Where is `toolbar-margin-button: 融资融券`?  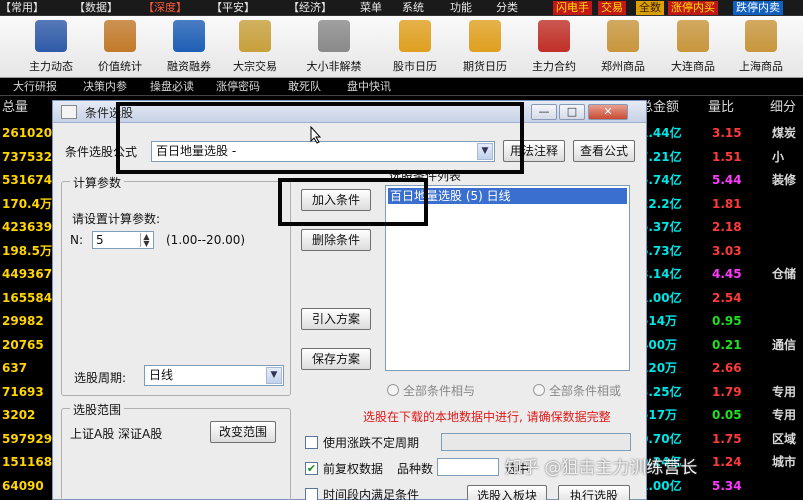
toolbar-margin-button: 融资融券 is located at coordinates (189, 47).